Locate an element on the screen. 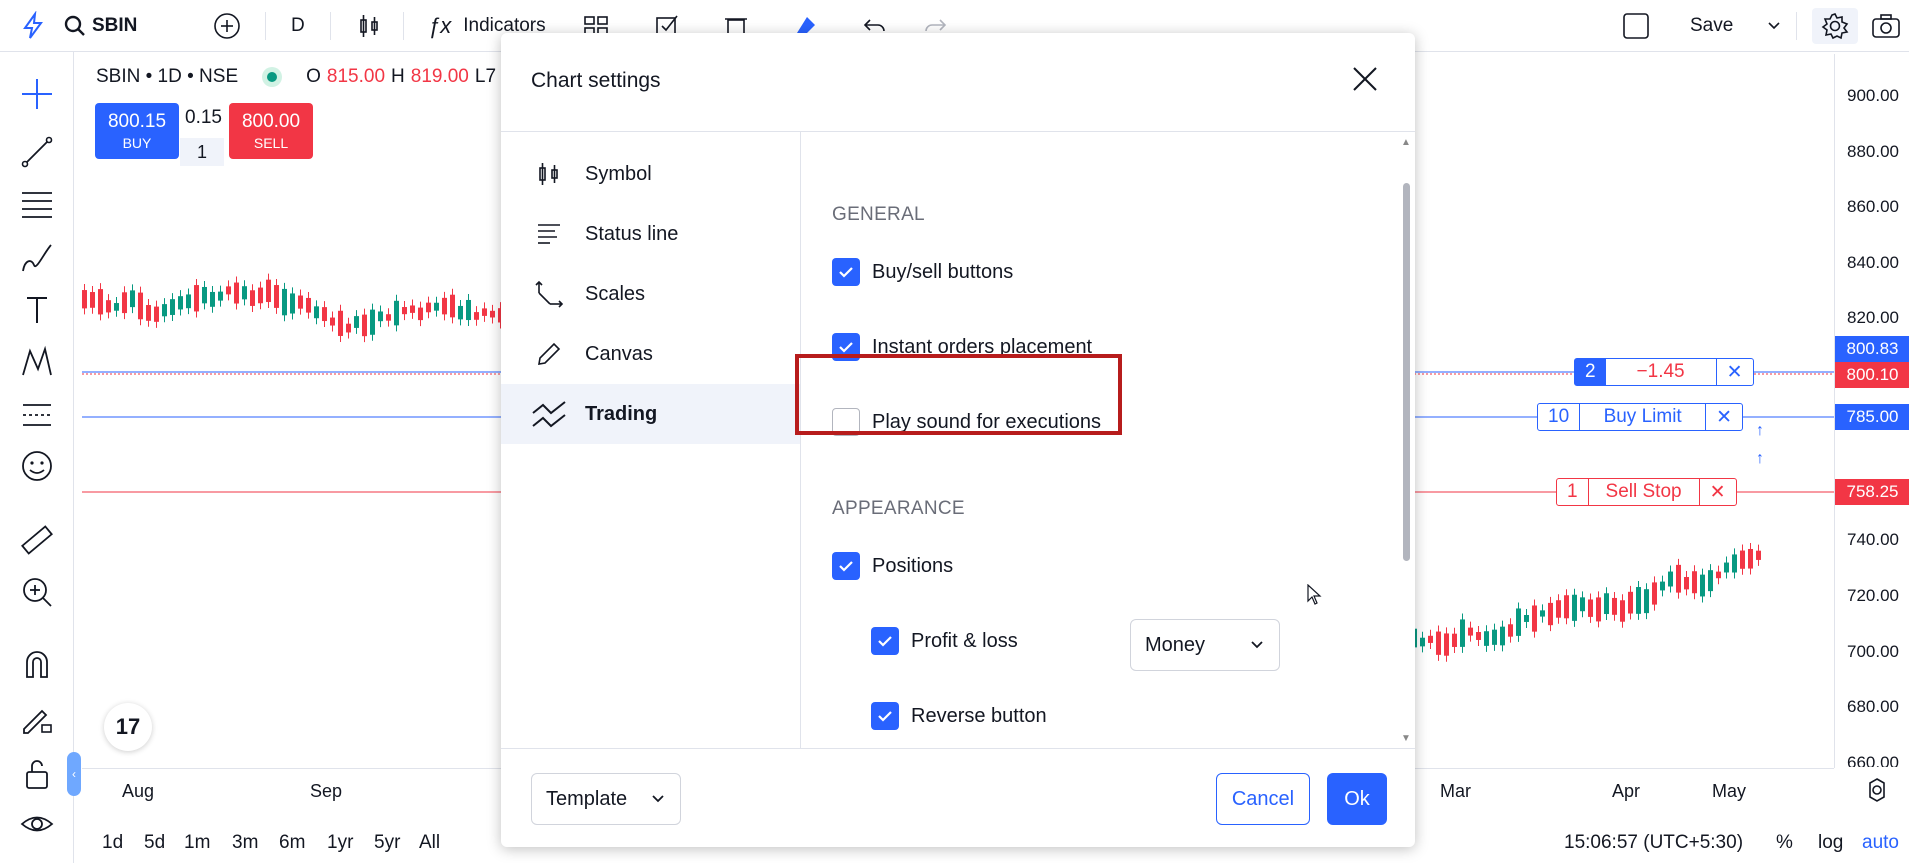 This screenshot has width=1909, height=863. lightning-icon is located at coordinates (33, 26).